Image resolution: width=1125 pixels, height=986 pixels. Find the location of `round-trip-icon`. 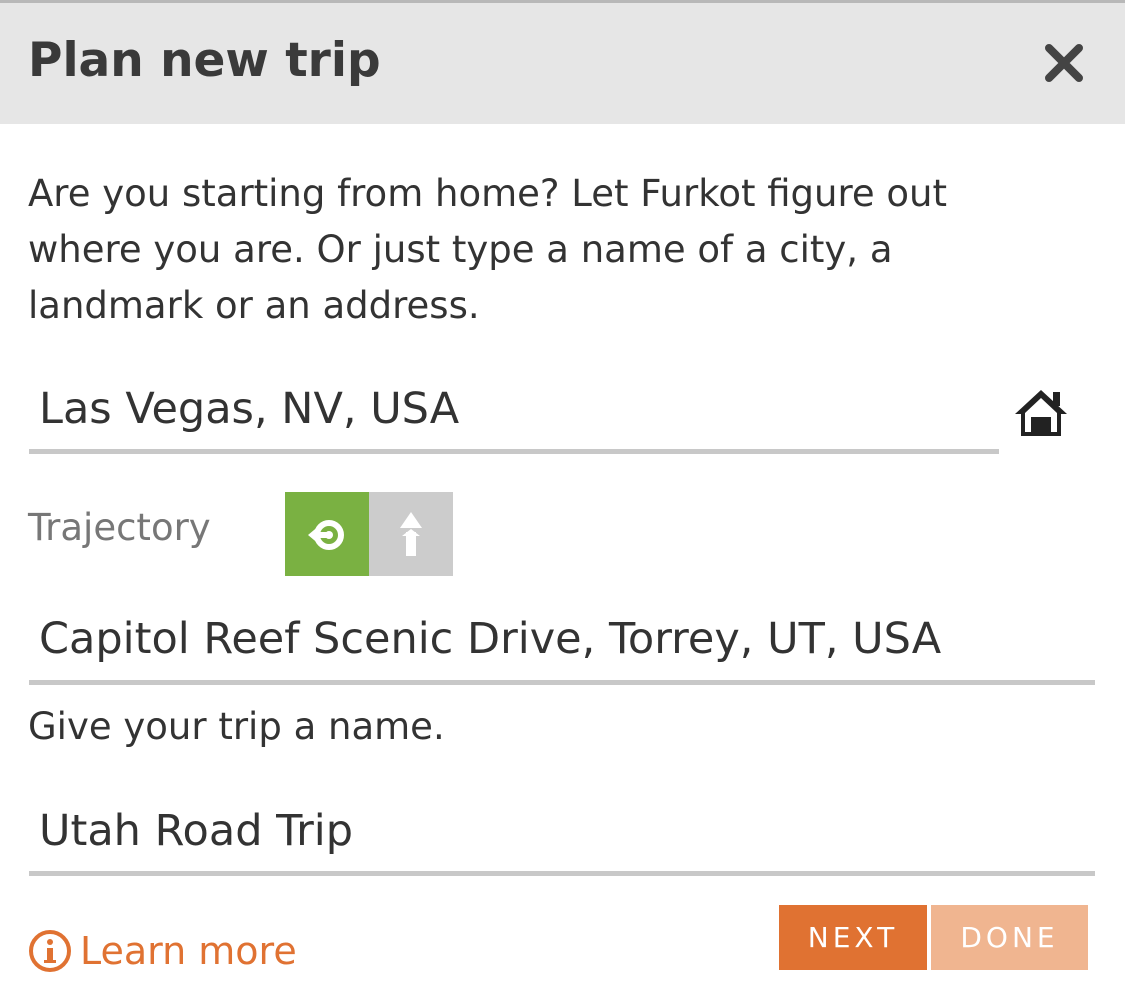

round-trip-icon is located at coordinates (326, 535).